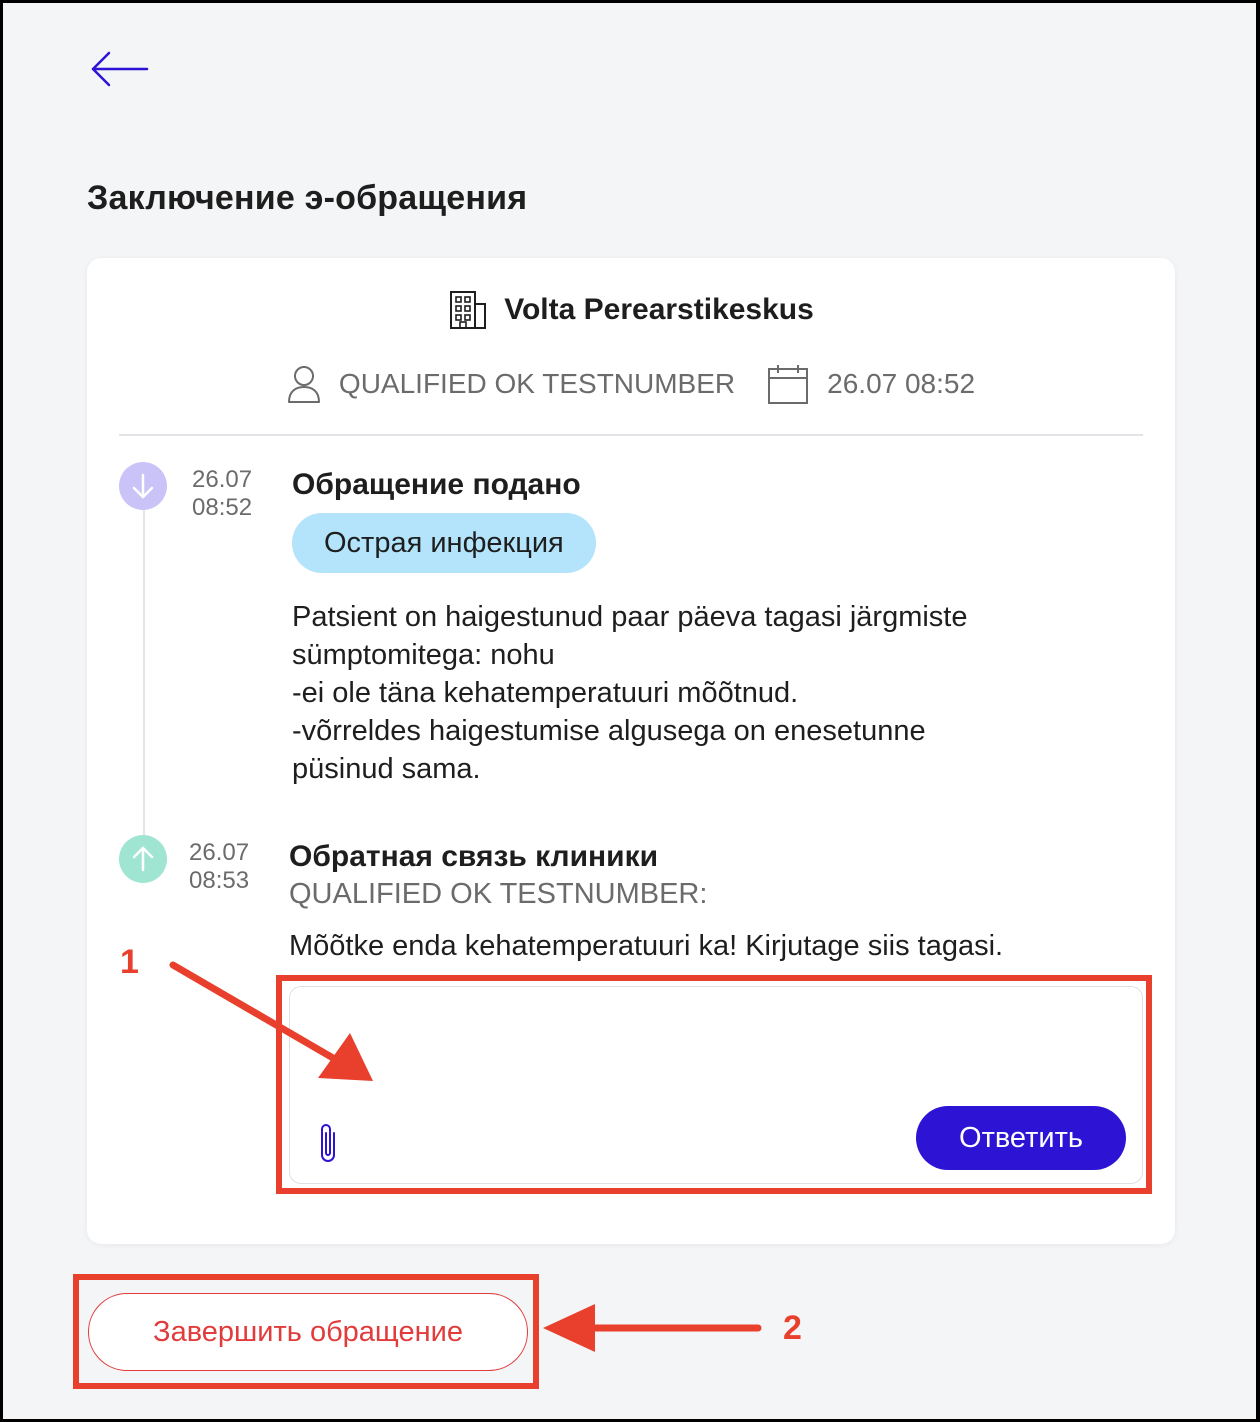 The height and width of the screenshot is (1422, 1260). I want to click on annotation-label-1: 1, so click(129, 962).